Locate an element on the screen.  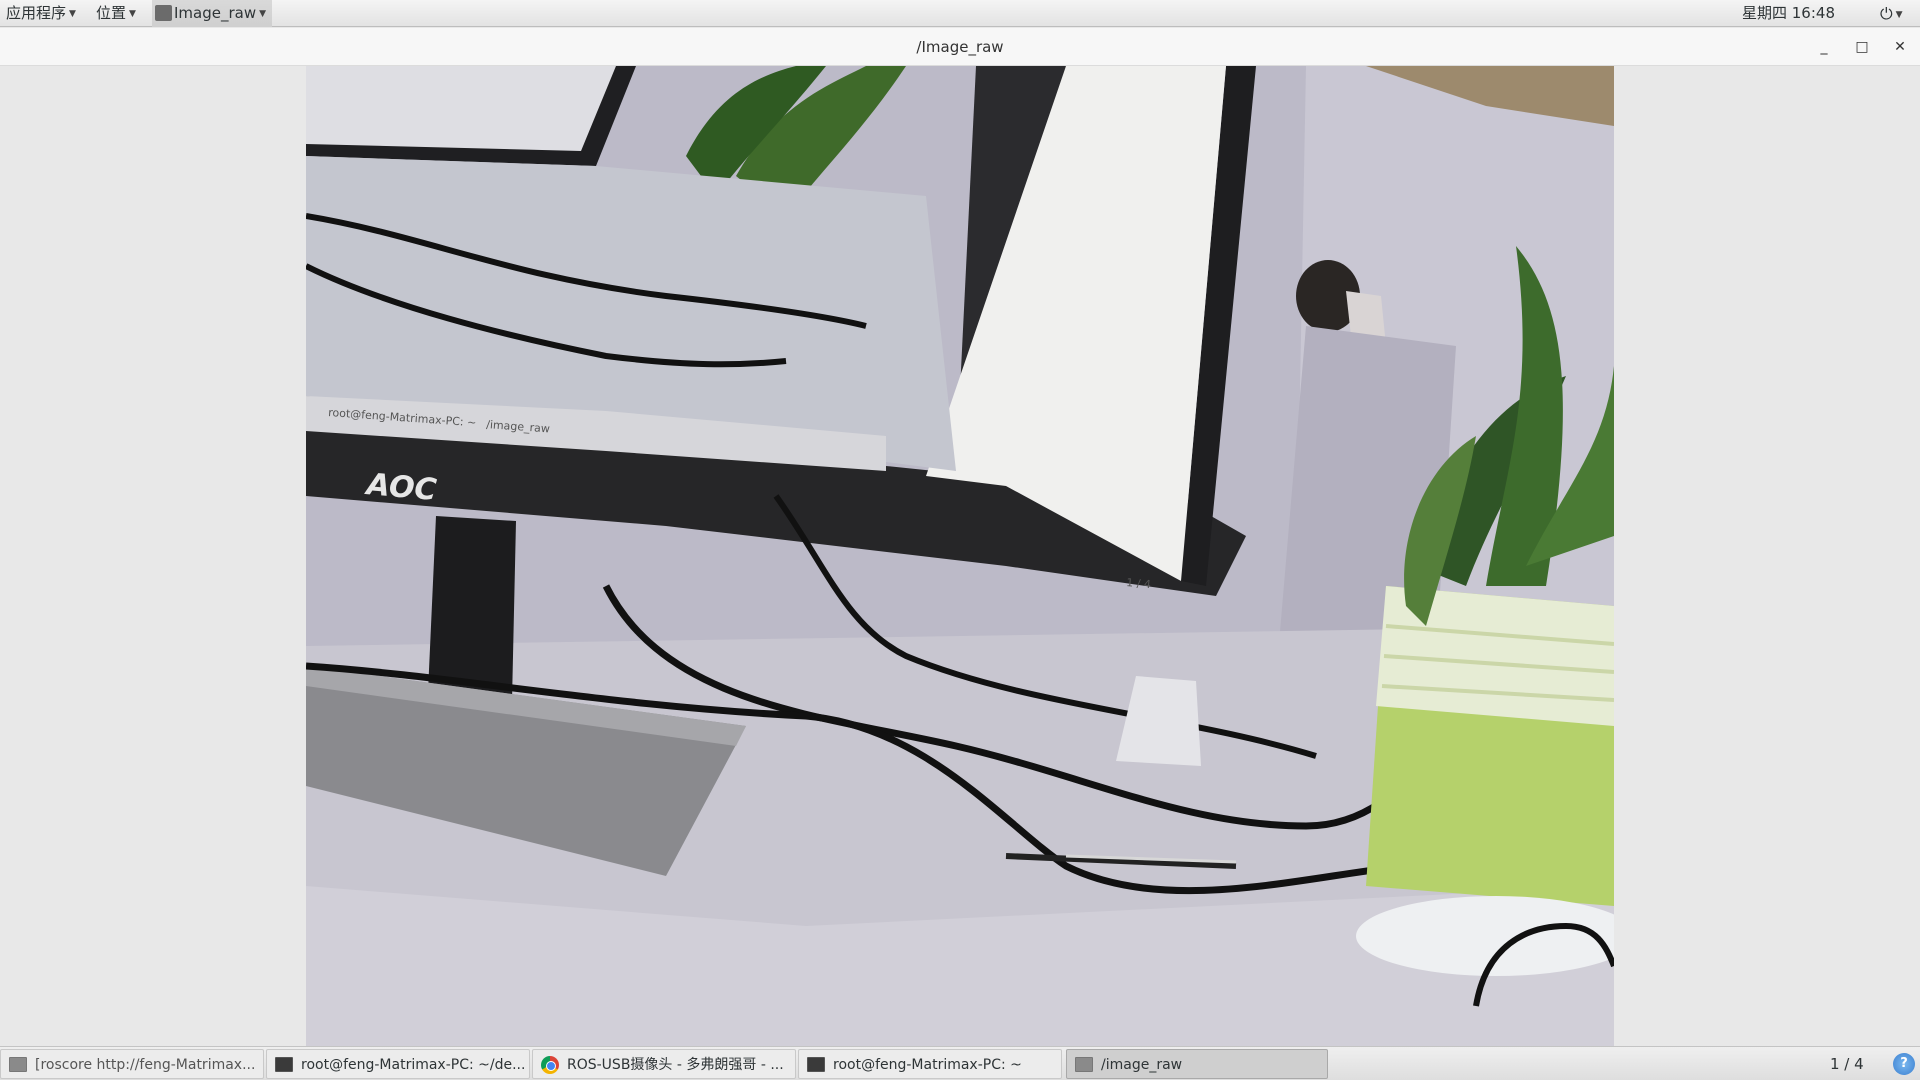
applications-menu: 应用程序 ▼ is located at coordinates (41, 13).